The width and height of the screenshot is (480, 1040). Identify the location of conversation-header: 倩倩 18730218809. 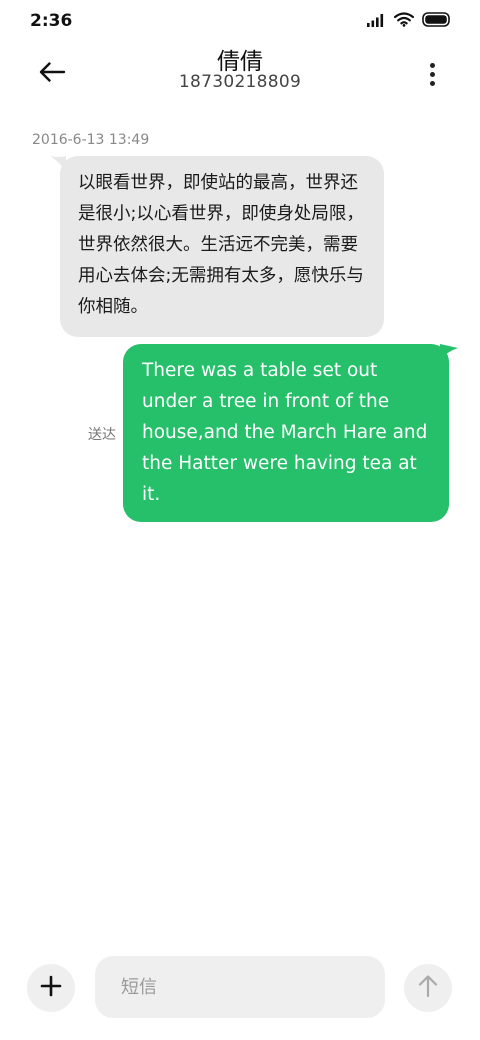
(240, 76).